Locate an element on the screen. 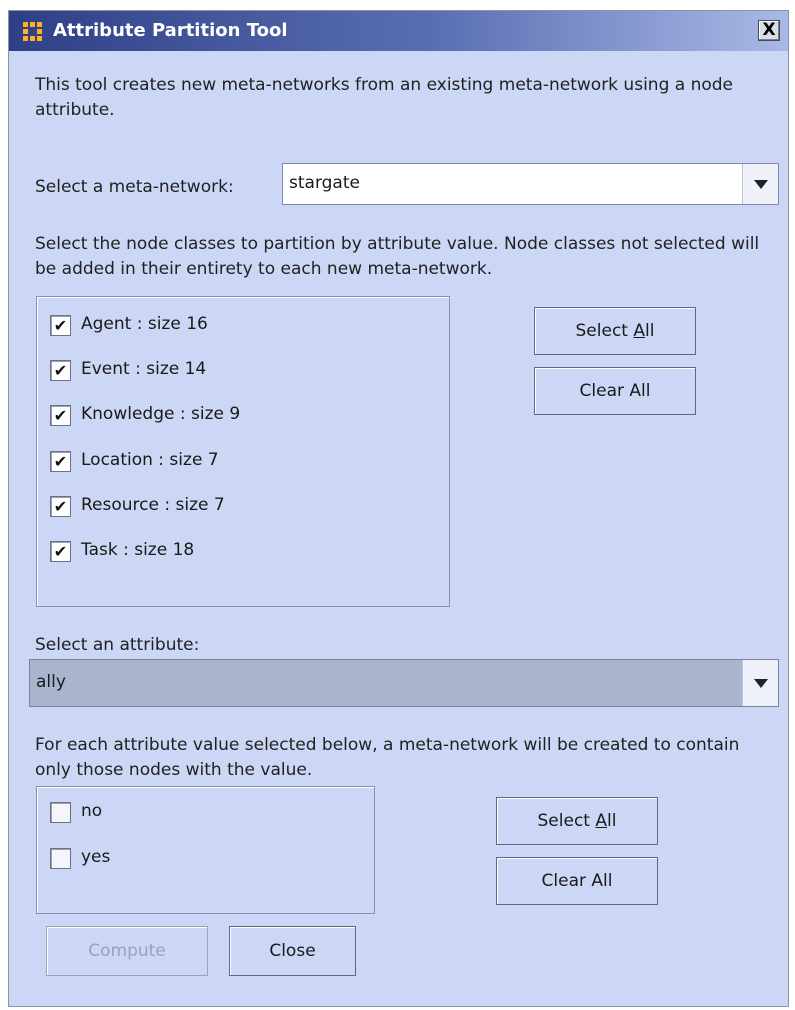 Image resolution: width=795 pixels, height=1010 pixels. node-class-label: Resource : size 7 is located at coordinates (153, 505).